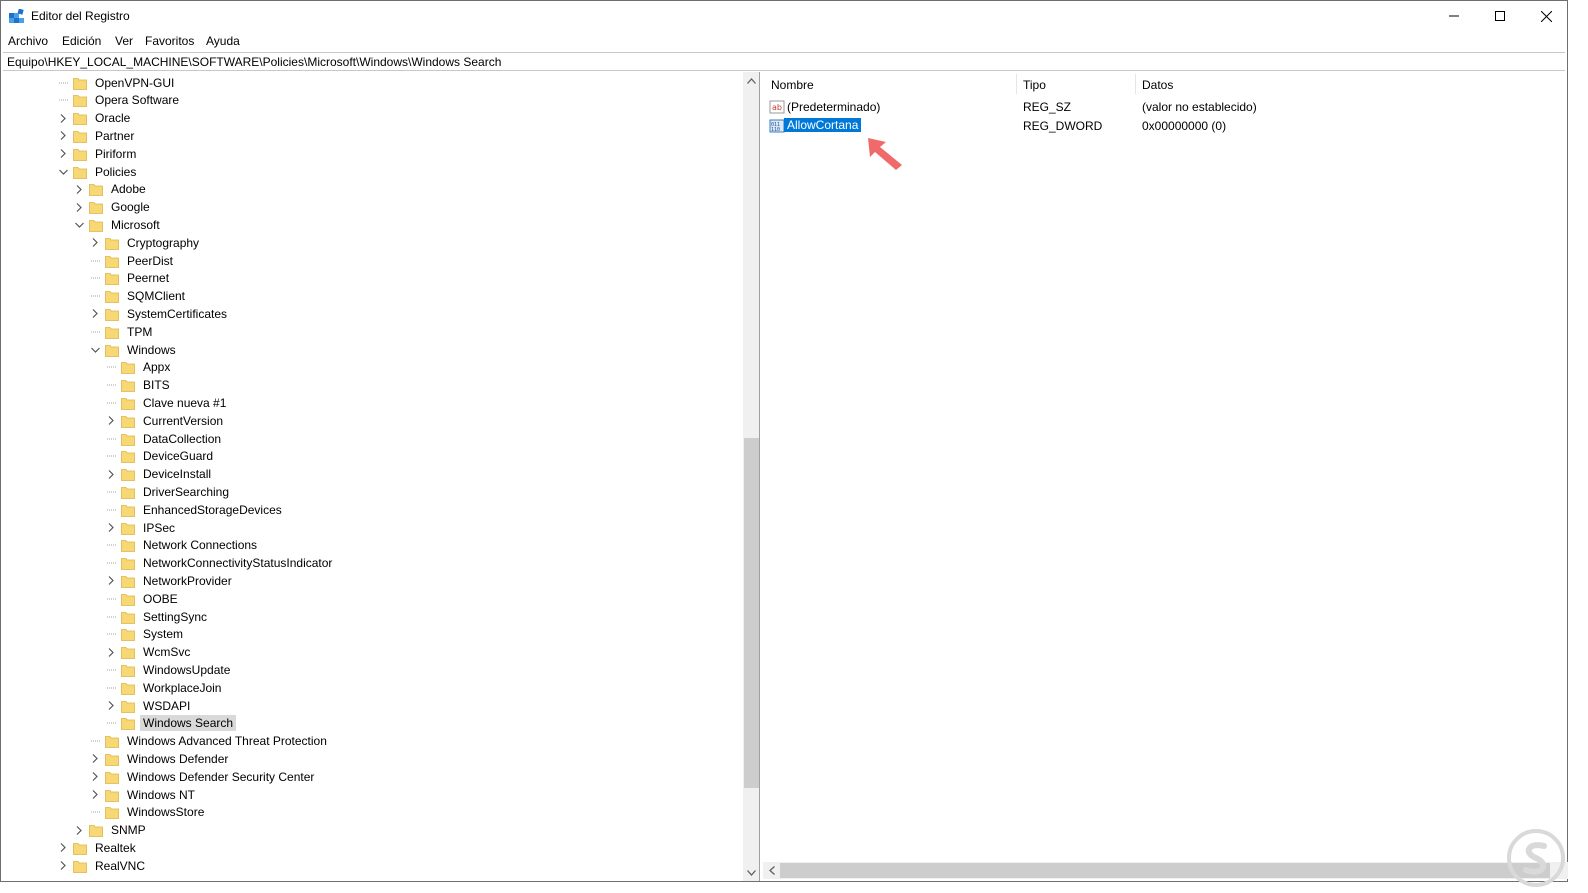 This screenshot has height=893, width=1588. Describe the element at coordinates (1454, 16) in the screenshot. I see `minimize-button` at that location.